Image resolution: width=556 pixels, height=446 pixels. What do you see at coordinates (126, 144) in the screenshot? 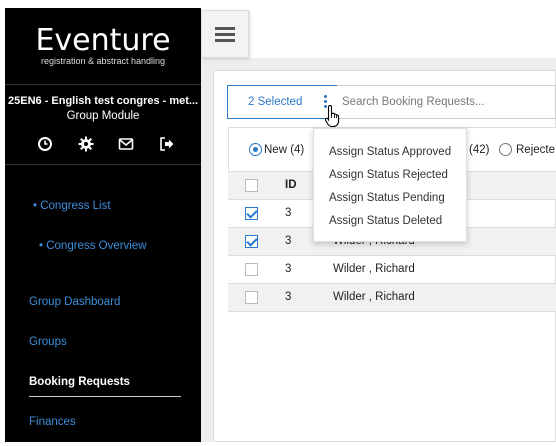
I see `envelope-icon` at bounding box center [126, 144].